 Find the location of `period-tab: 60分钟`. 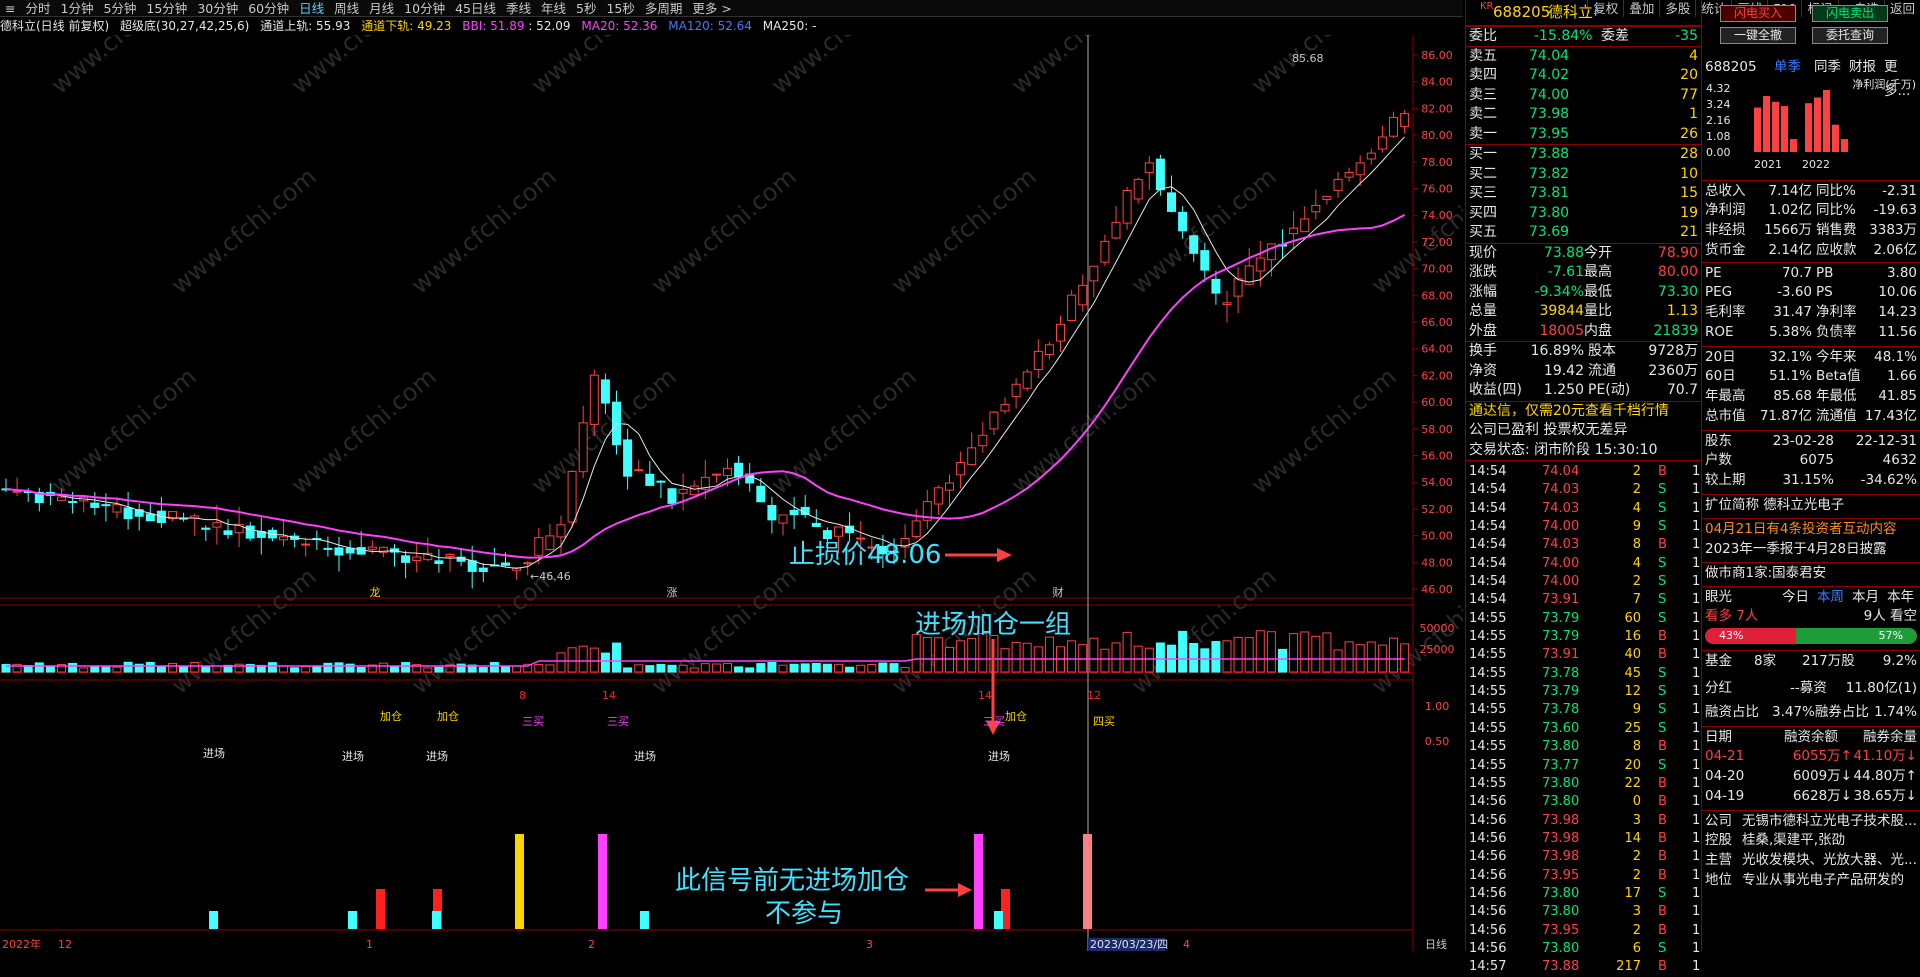

period-tab: 60分钟 is located at coordinates (268, 8).